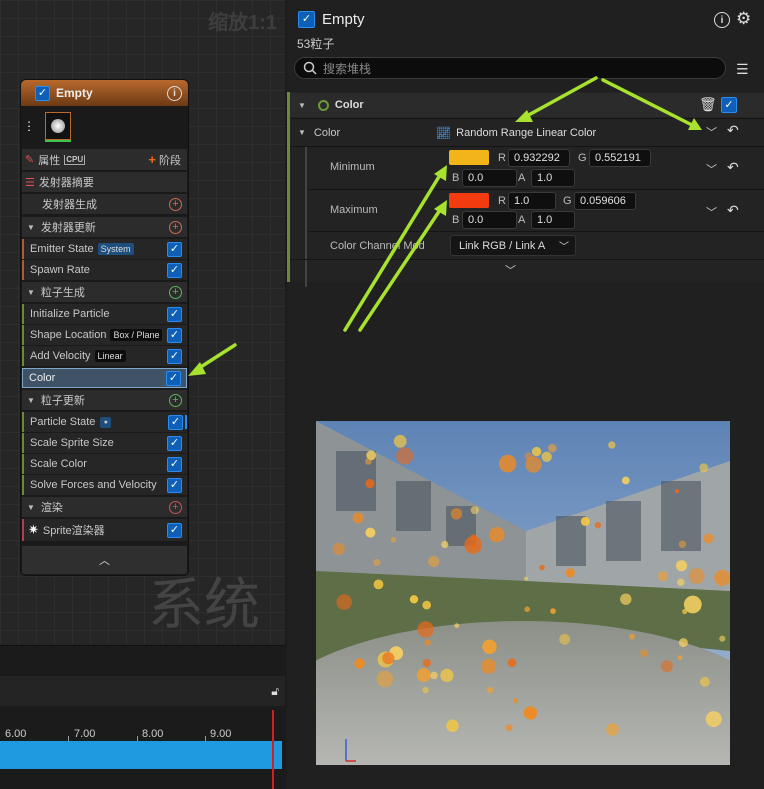 The height and width of the screenshot is (789, 764). Describe the element at coordinates (68, 335) in the screenshot. I see `module-label: Shape Location` at that location.